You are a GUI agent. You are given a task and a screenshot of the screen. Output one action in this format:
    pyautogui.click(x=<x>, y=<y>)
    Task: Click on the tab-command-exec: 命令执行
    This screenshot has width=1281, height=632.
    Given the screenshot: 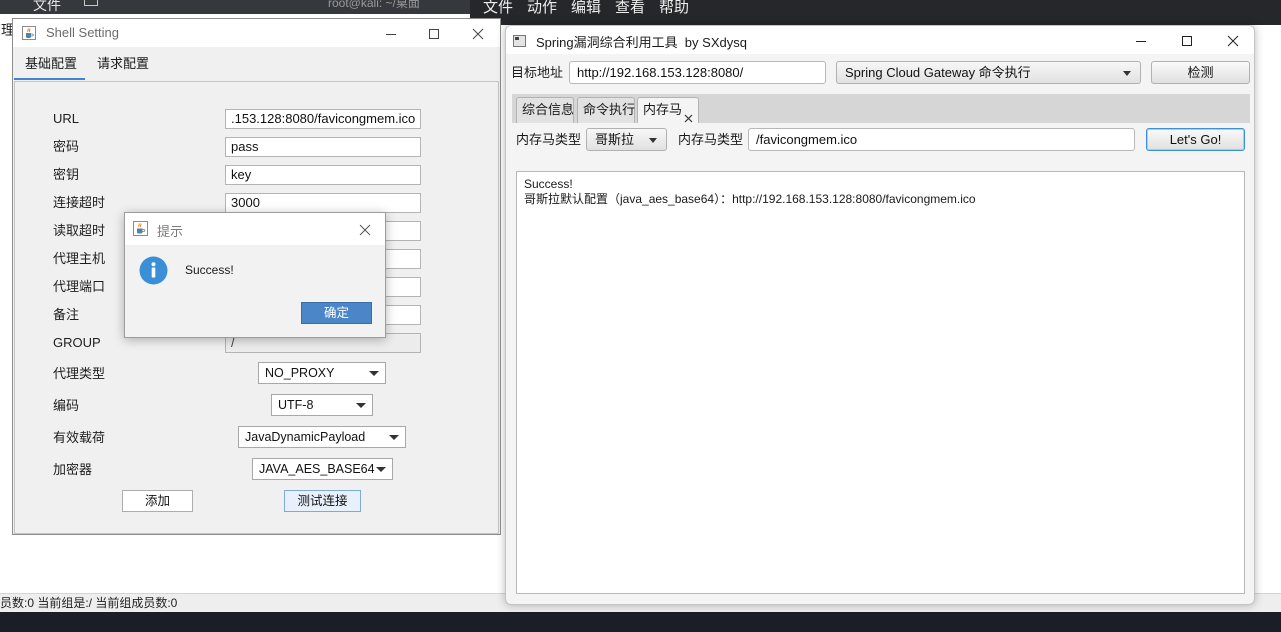 What is the action you would take?
    pyautogui.click(x=606, y=110)
    